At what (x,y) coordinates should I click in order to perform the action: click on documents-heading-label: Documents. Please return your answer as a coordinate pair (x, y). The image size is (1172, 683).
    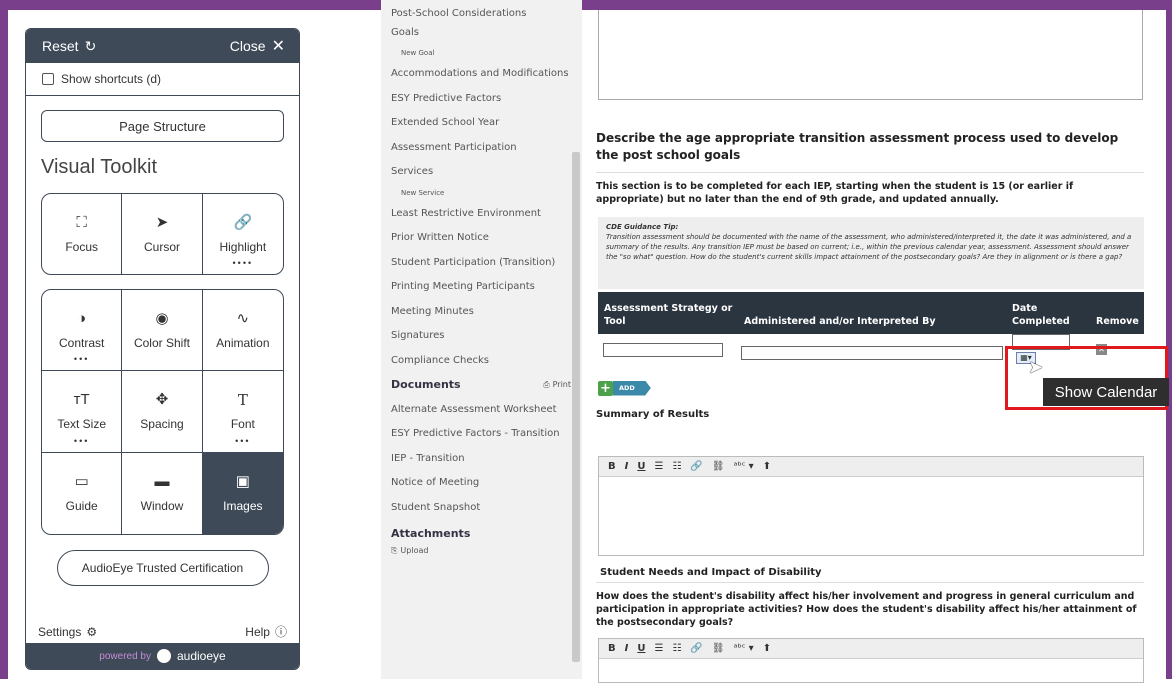
    Looking at the image, I should click on (426, 385).